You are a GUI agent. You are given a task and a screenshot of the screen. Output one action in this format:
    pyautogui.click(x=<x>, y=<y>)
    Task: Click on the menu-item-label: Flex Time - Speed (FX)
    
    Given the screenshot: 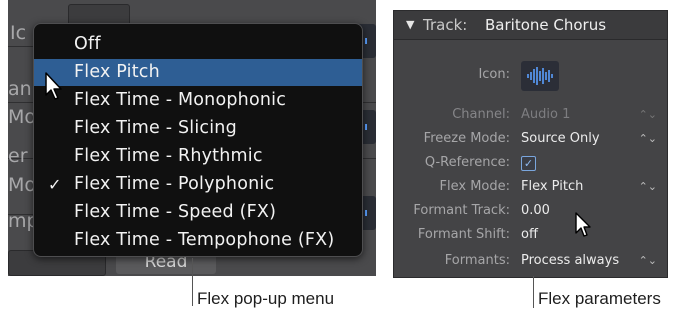 What is the action you would take?
    pyautogui.click(x=175, y=212)
    